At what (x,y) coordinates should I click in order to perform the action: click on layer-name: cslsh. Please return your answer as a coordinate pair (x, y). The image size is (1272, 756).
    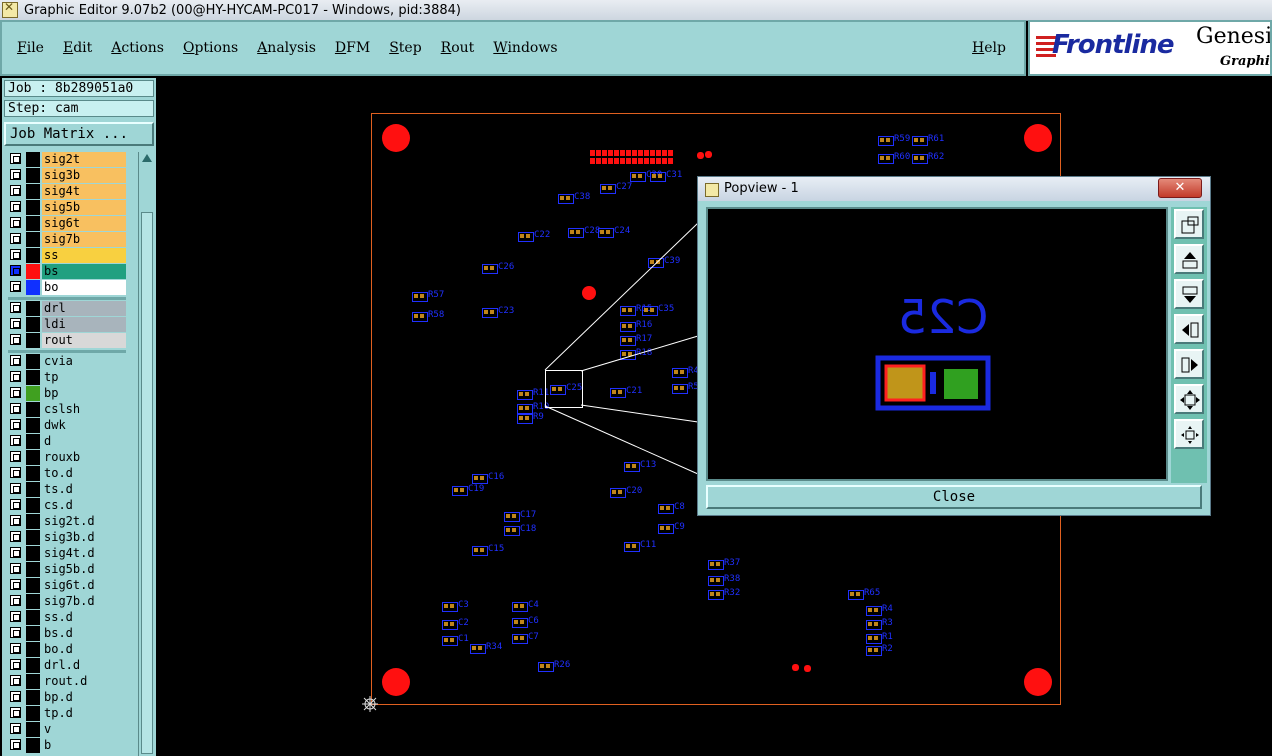
    Looking at the image, I should click on (84, 409).